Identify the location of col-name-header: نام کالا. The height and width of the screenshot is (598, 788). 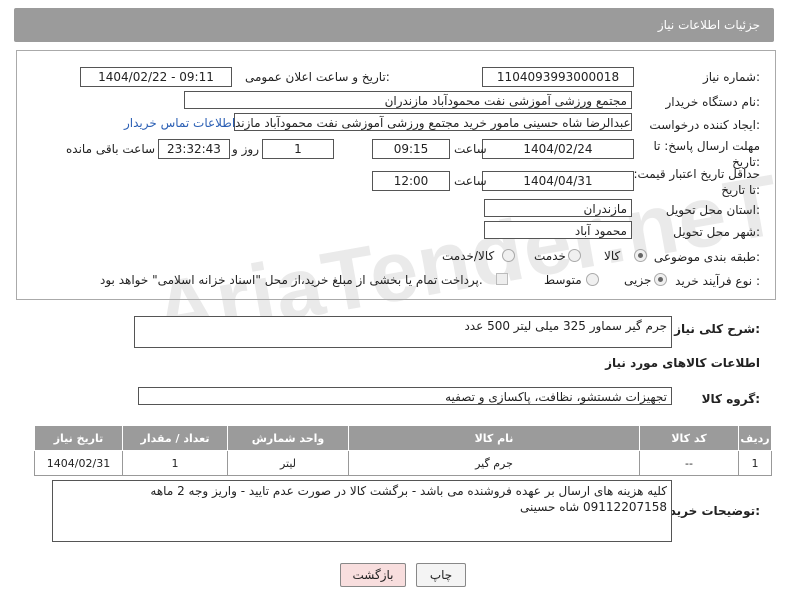
(494, 438).